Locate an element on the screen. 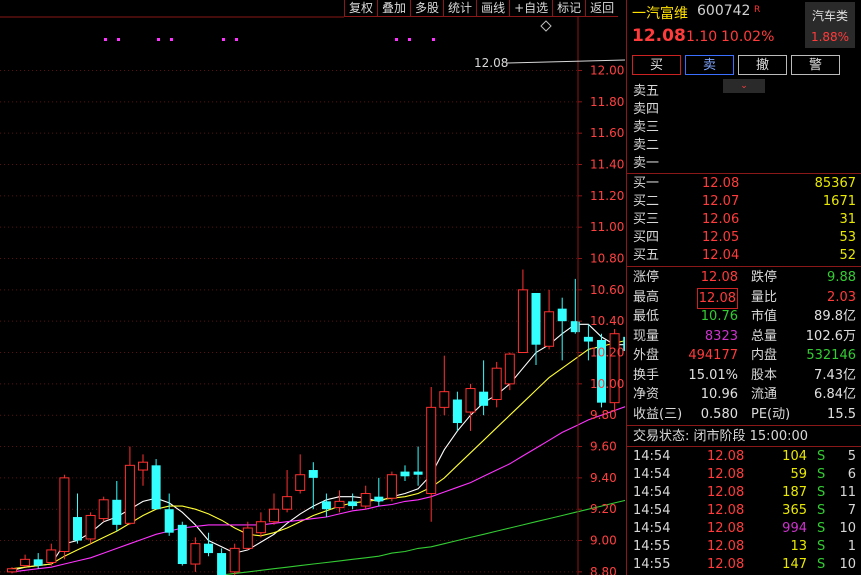 This screenshot has height=575, width=861. bid-label: 买三 is located at coordinates (646, 219).